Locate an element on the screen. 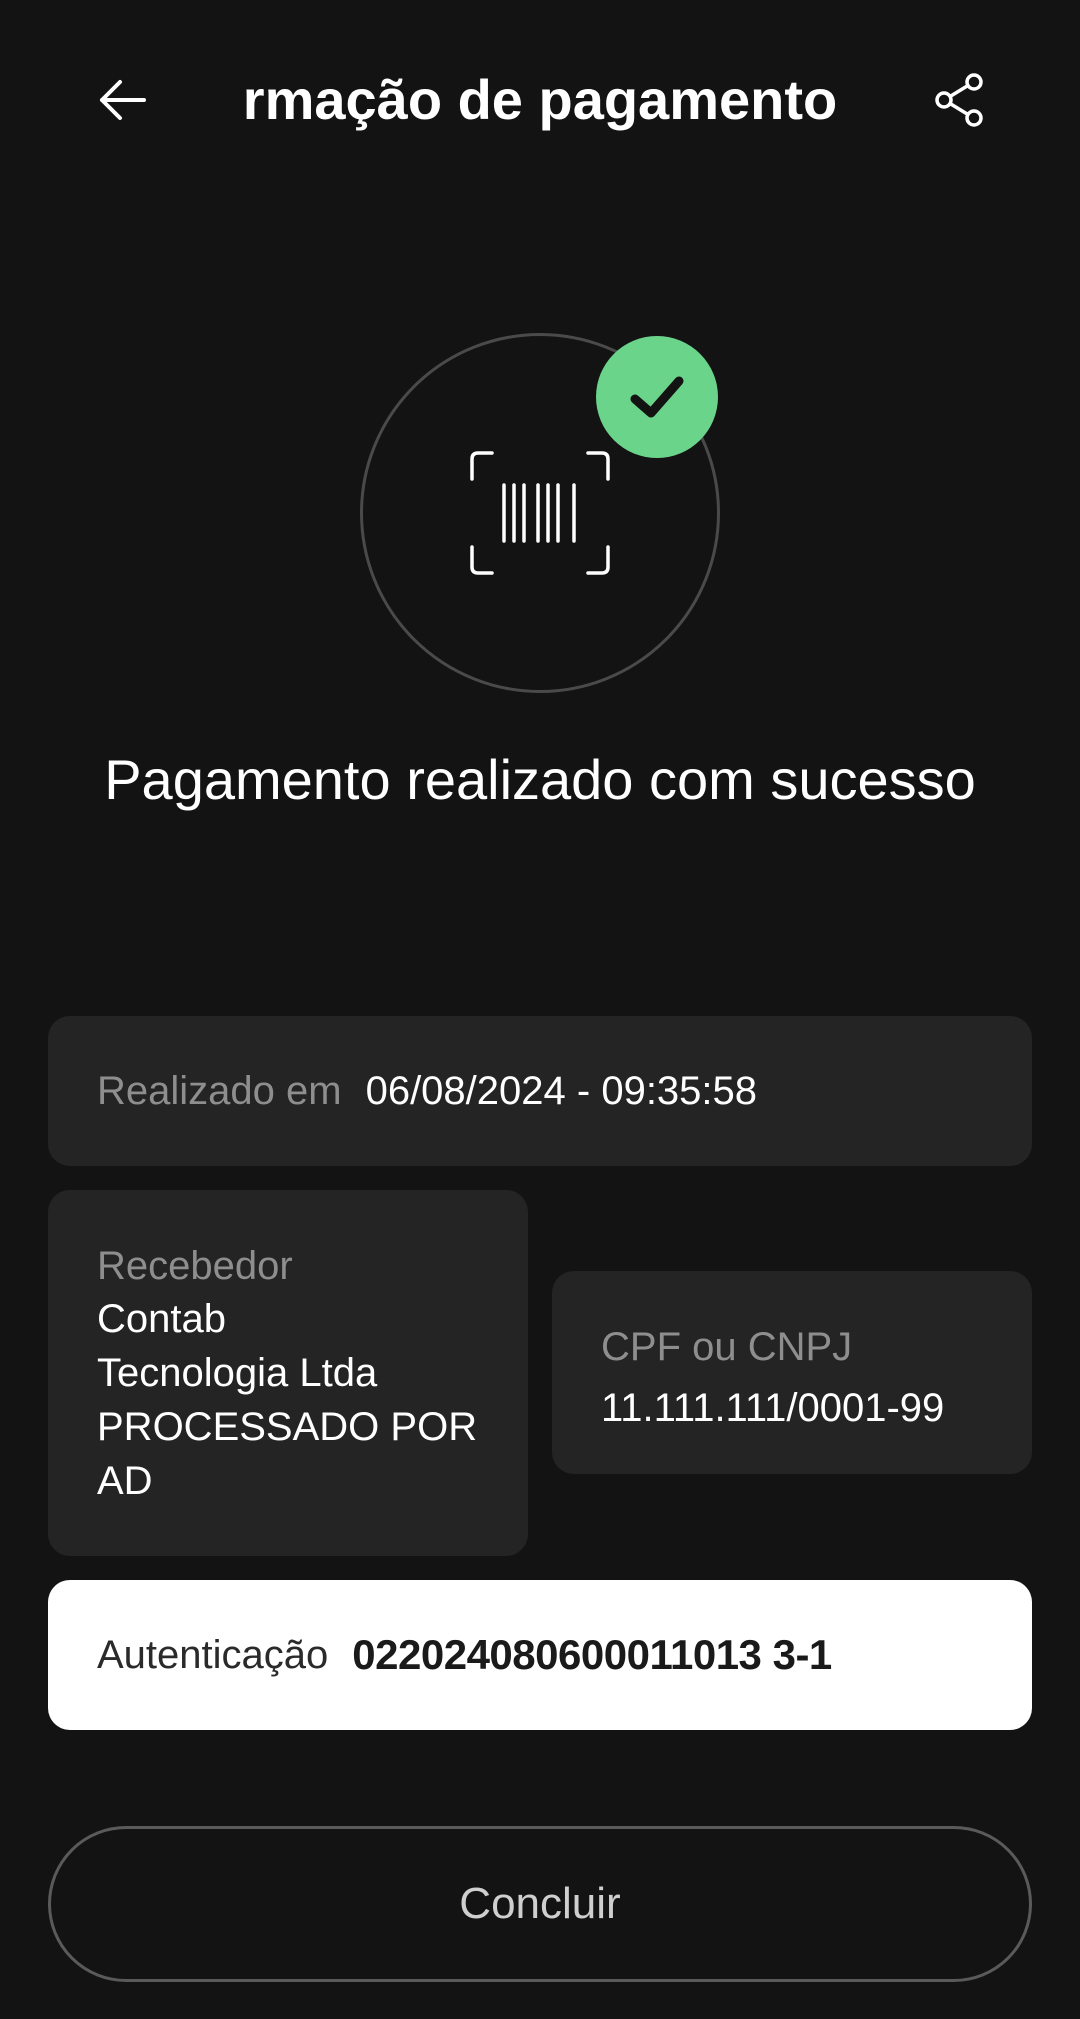  success-badge is located at coordinates (657, 397).